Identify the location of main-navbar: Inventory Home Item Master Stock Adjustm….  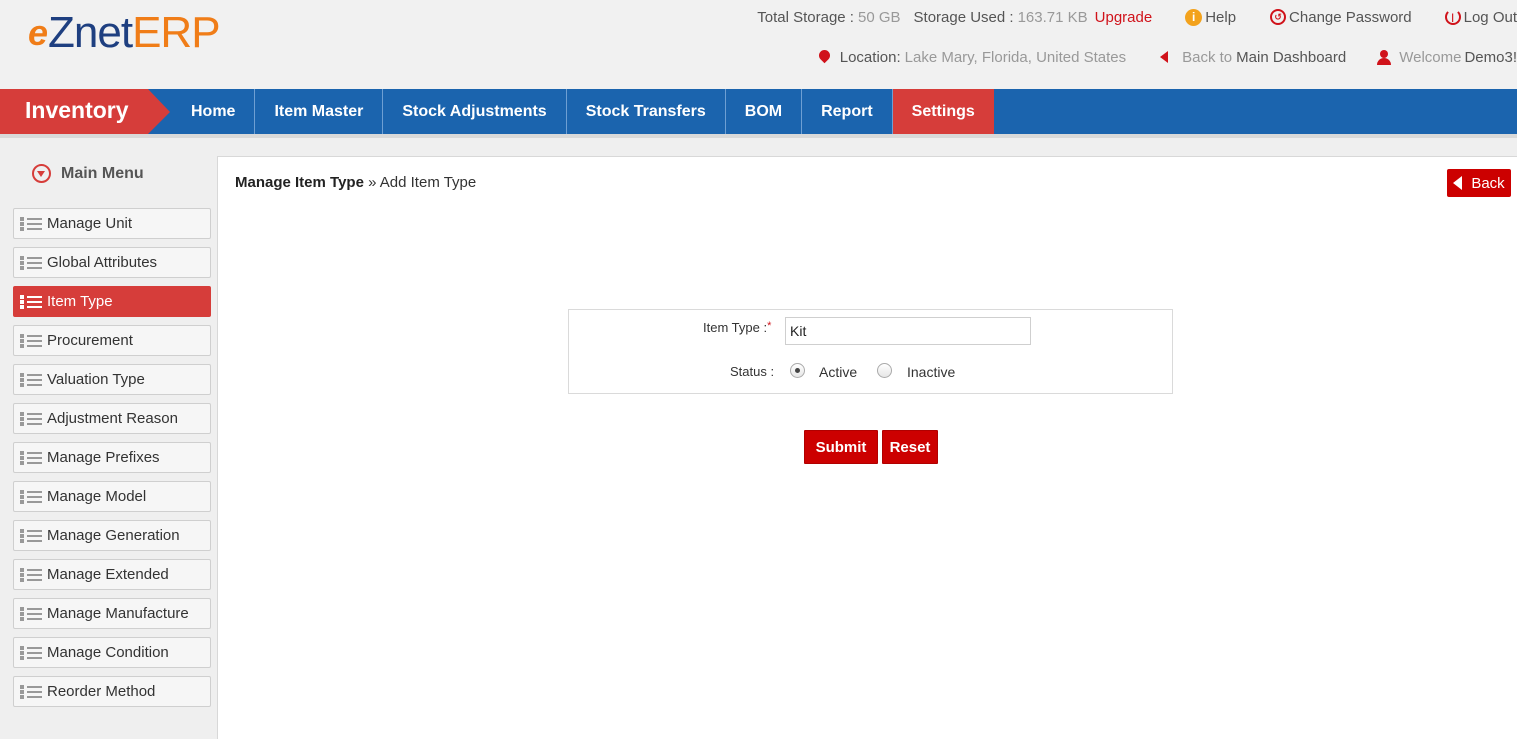
(758, 111).